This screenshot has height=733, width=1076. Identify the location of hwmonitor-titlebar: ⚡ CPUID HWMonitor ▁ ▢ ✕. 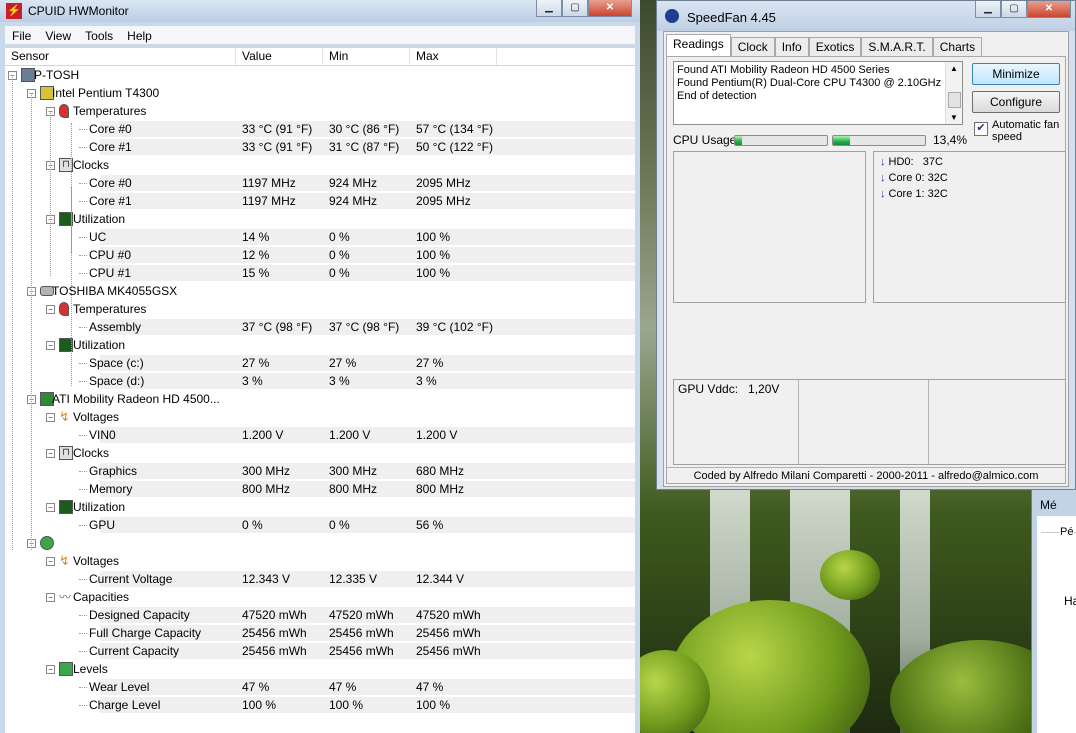
(320, 11).